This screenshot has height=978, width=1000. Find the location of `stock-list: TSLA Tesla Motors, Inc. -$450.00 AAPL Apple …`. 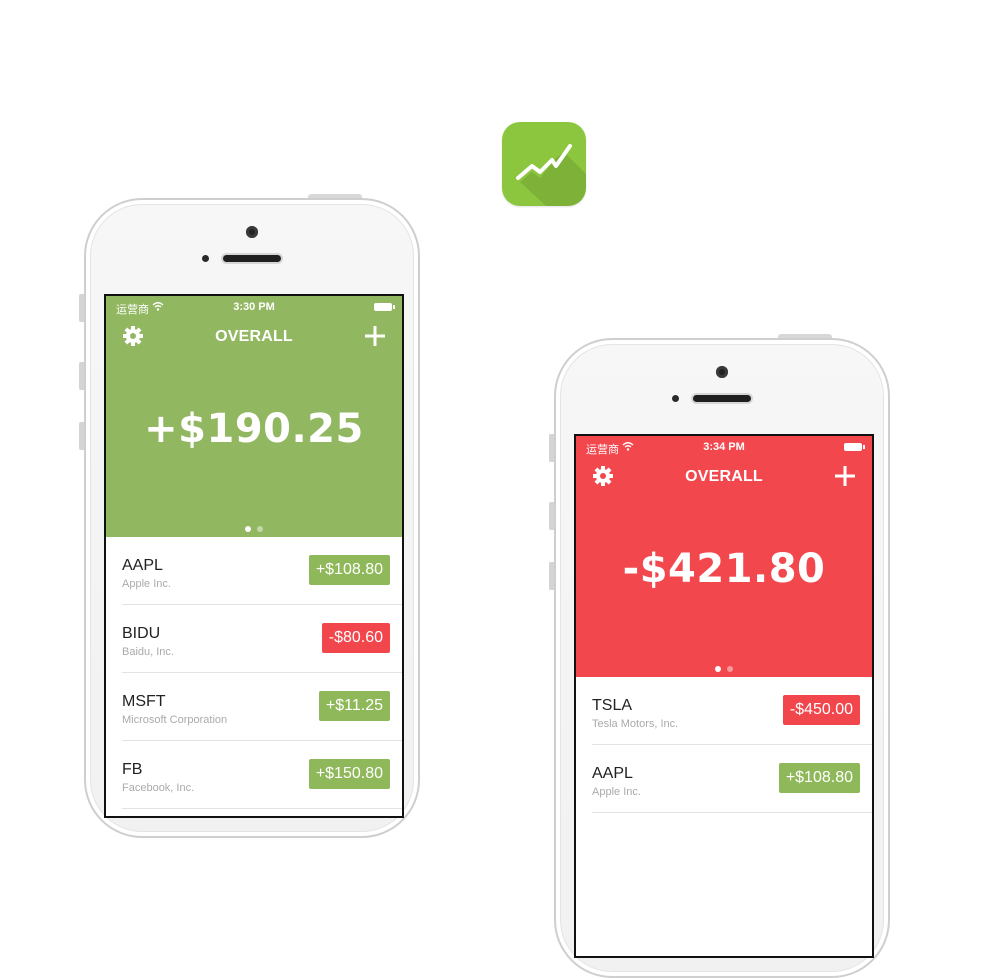

stock-list: TSLA Tesla Motors, Inc. -$450.00 AAPL Apple … is located at coordinates (724, 816).